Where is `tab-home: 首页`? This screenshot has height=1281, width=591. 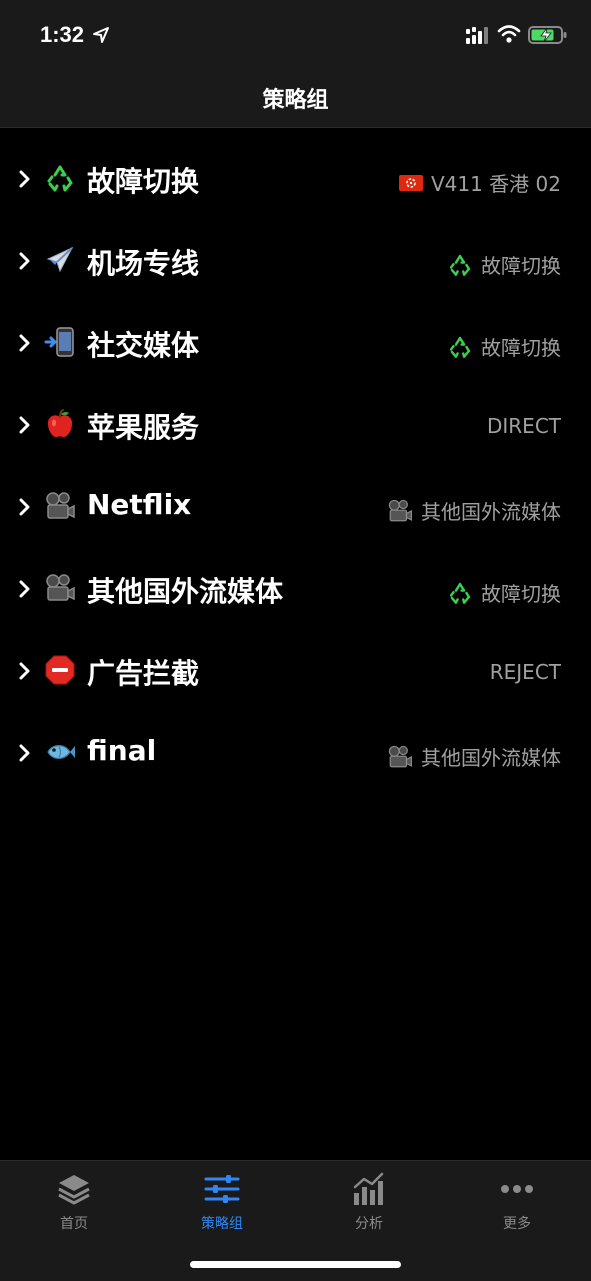 tab-home: 首页 is located at coordinates (74, 1206).